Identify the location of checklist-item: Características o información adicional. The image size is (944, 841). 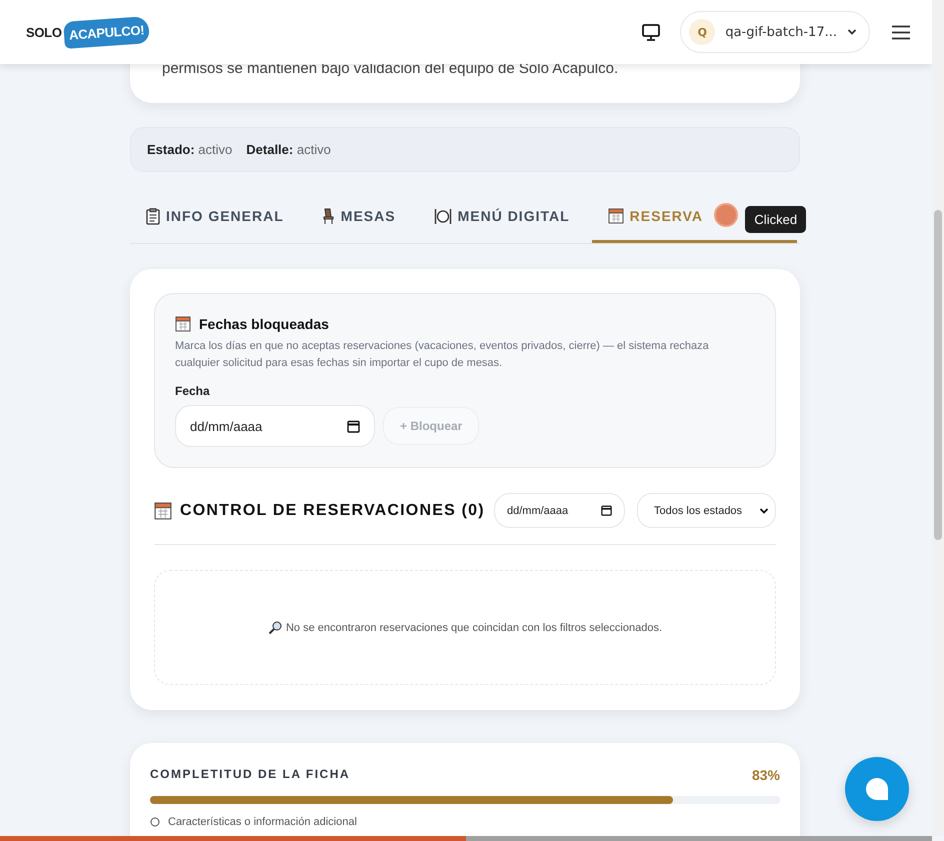
(262, 822).